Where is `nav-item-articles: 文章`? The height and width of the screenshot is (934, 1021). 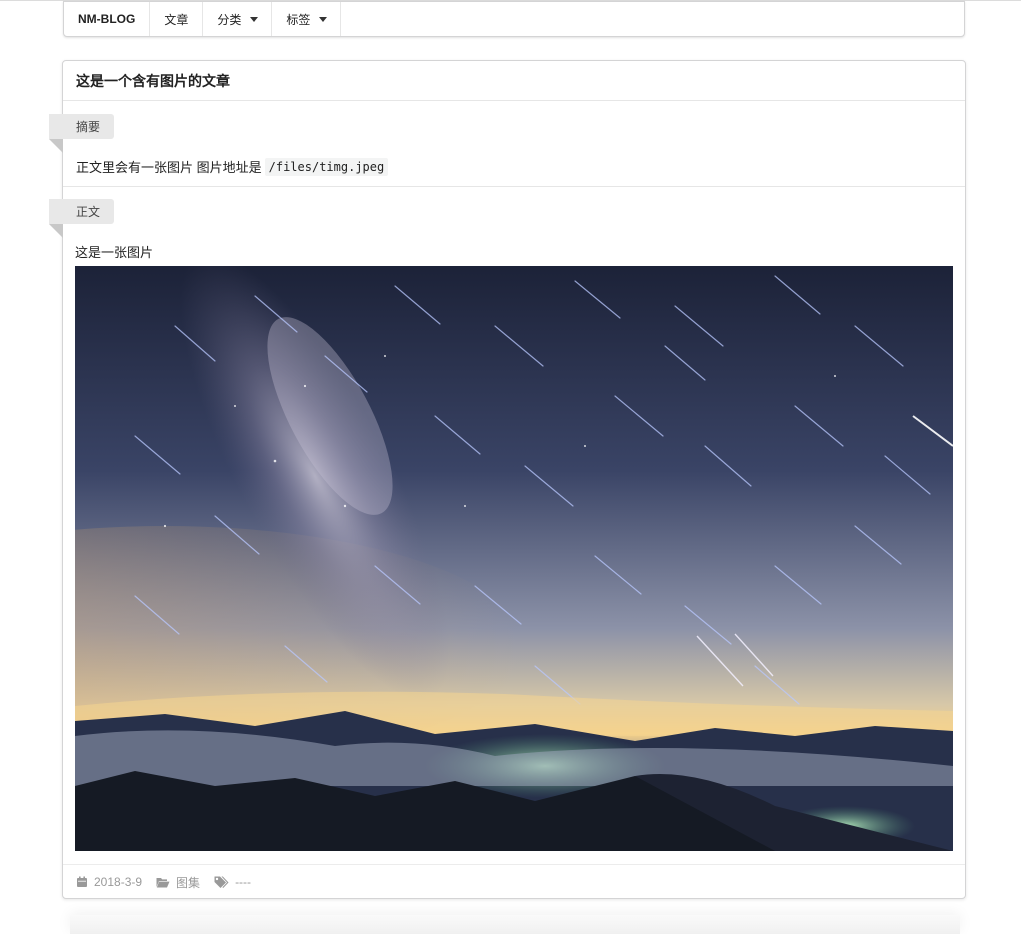
nav-item-articles: 文章 is located at coordinates (177, 19).